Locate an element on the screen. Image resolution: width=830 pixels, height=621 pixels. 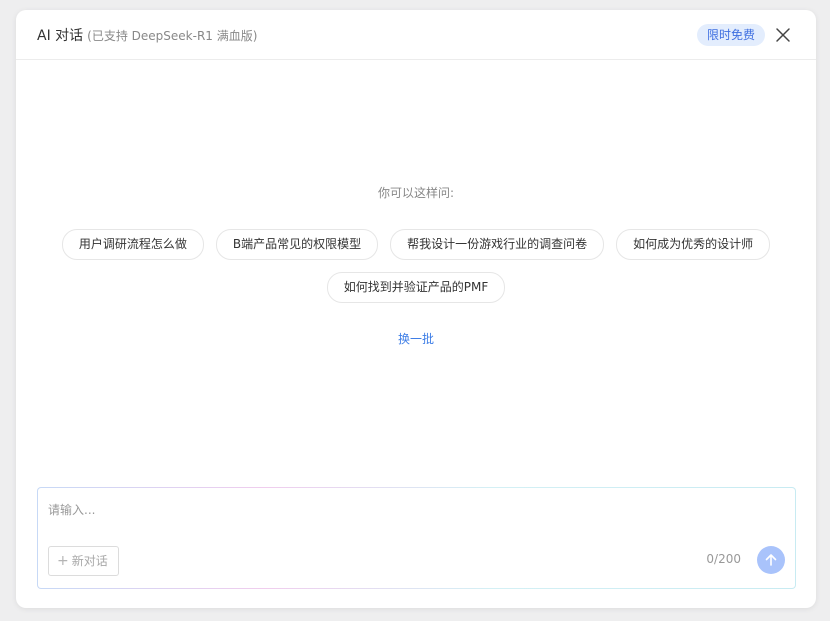
char-count: 0/200 is located at coordinates (723, 559).